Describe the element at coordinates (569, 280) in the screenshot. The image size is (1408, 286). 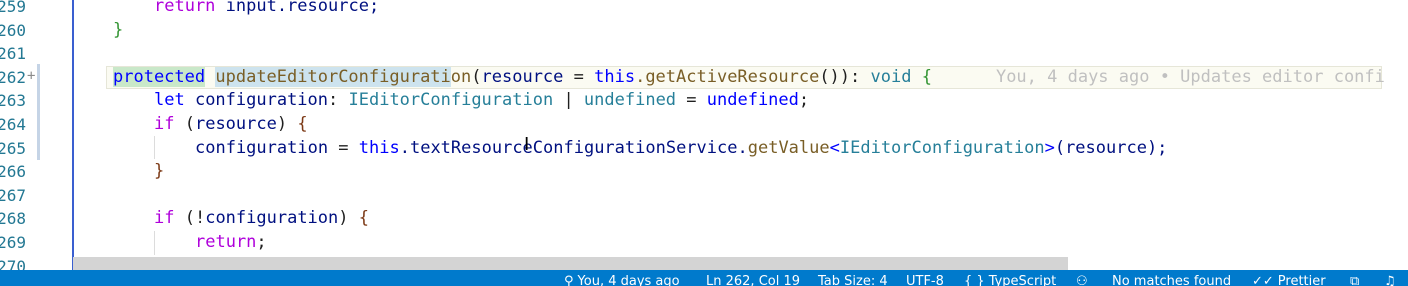
I see `git-commit-icon: ⚲` at that location.